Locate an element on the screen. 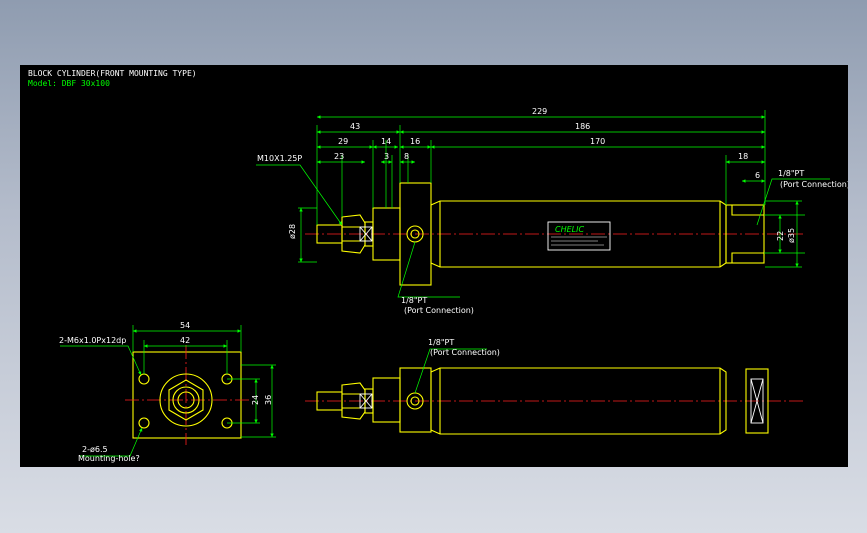  dim-body-part: 186 is located at coordinates (582, 126).